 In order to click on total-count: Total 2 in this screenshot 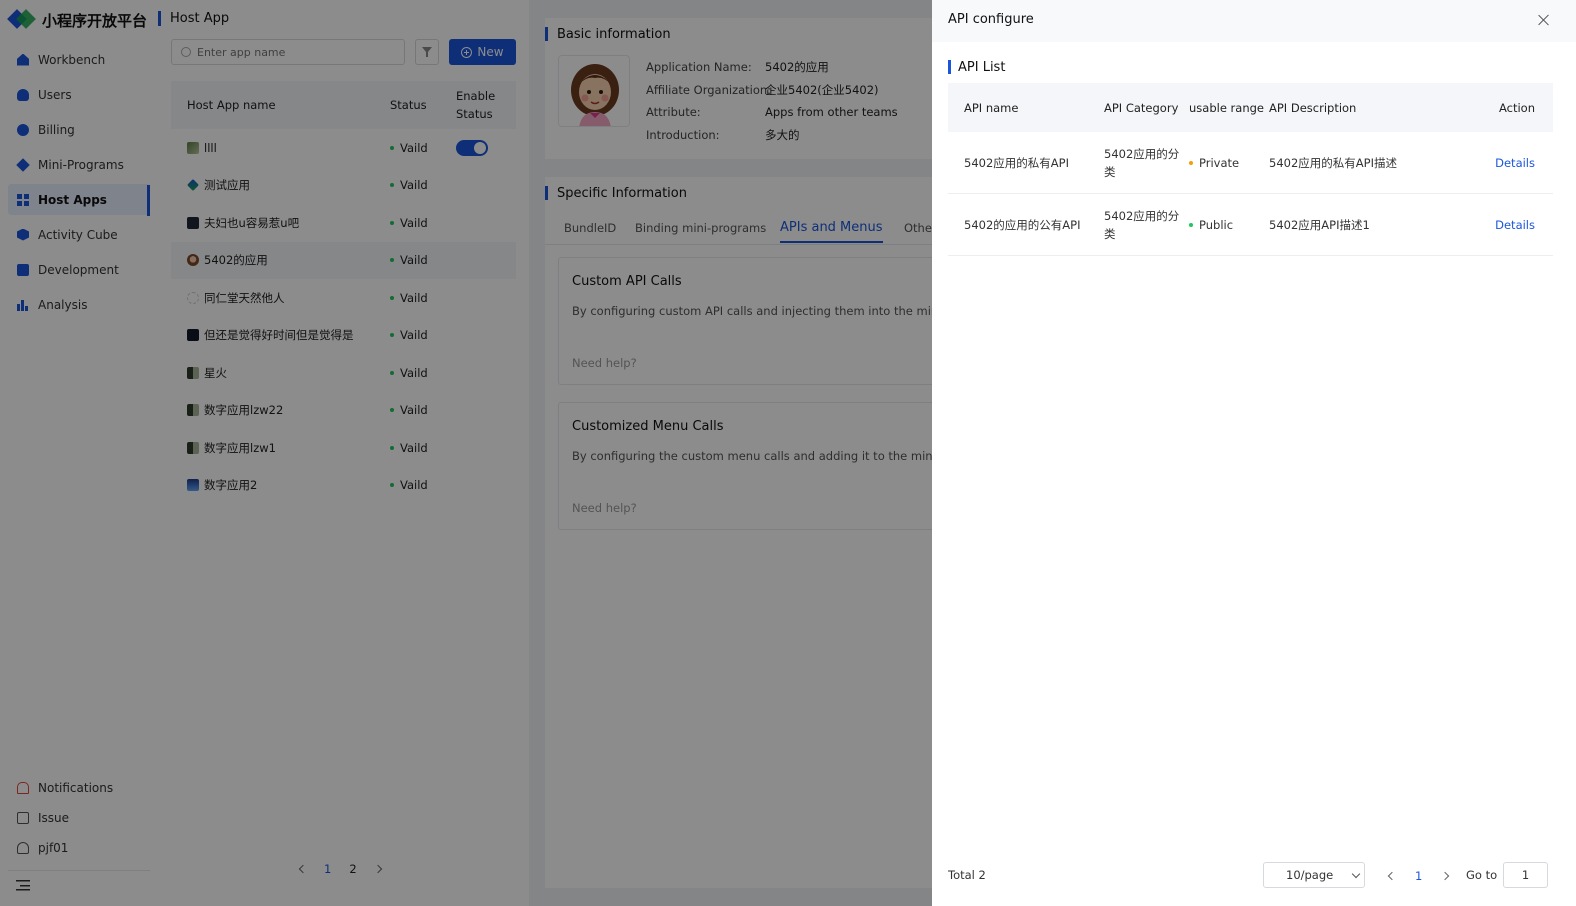, I will do `click(967, 875)`.